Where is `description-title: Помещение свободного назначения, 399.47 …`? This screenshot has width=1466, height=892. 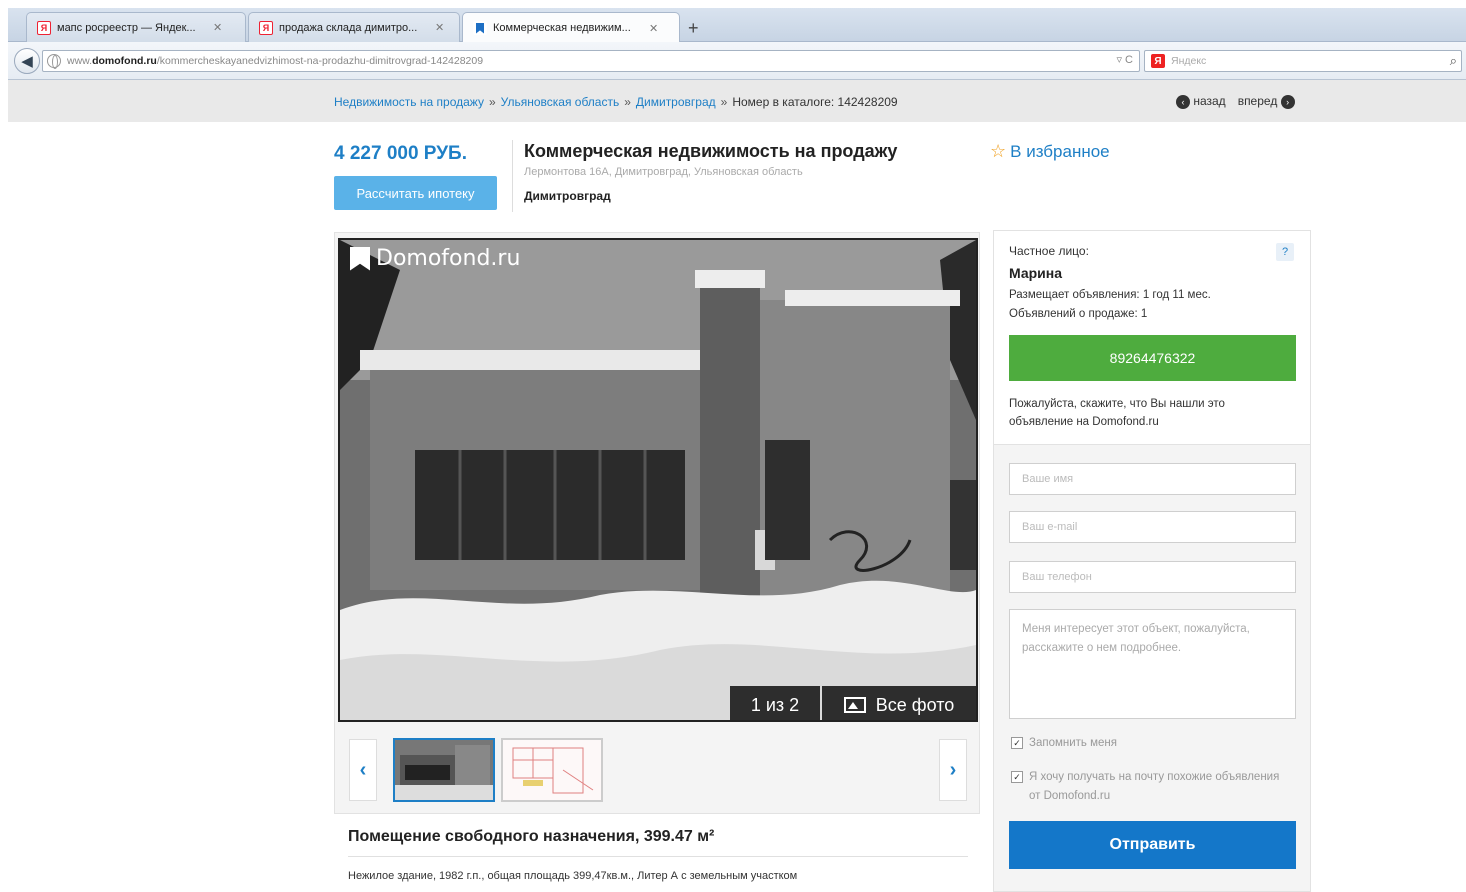 description-title: Помещение свободного назначения, 399.47 … is located at coordinates (531, 836).